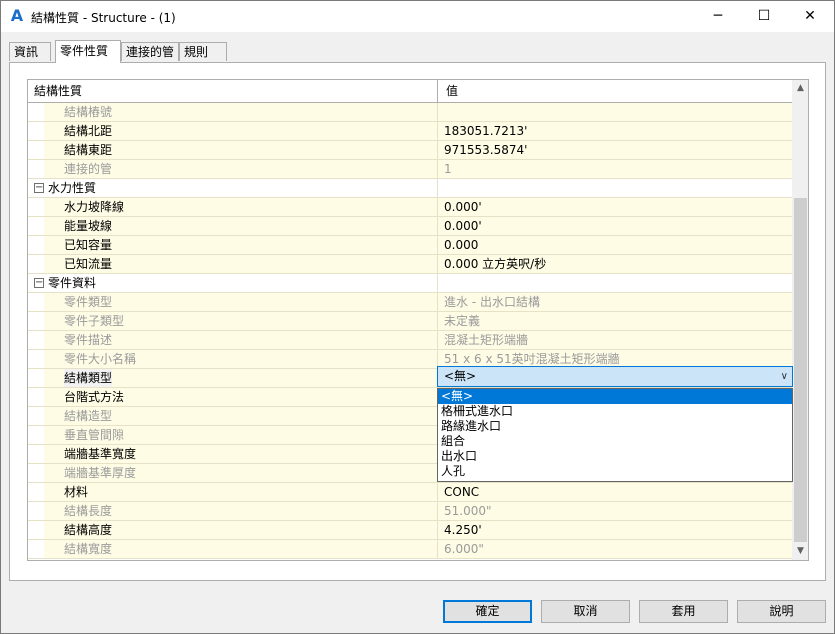 The width and height of the screenshot is (835, 634). I want to click on property-label: 零件子類型, so click(94, 321).